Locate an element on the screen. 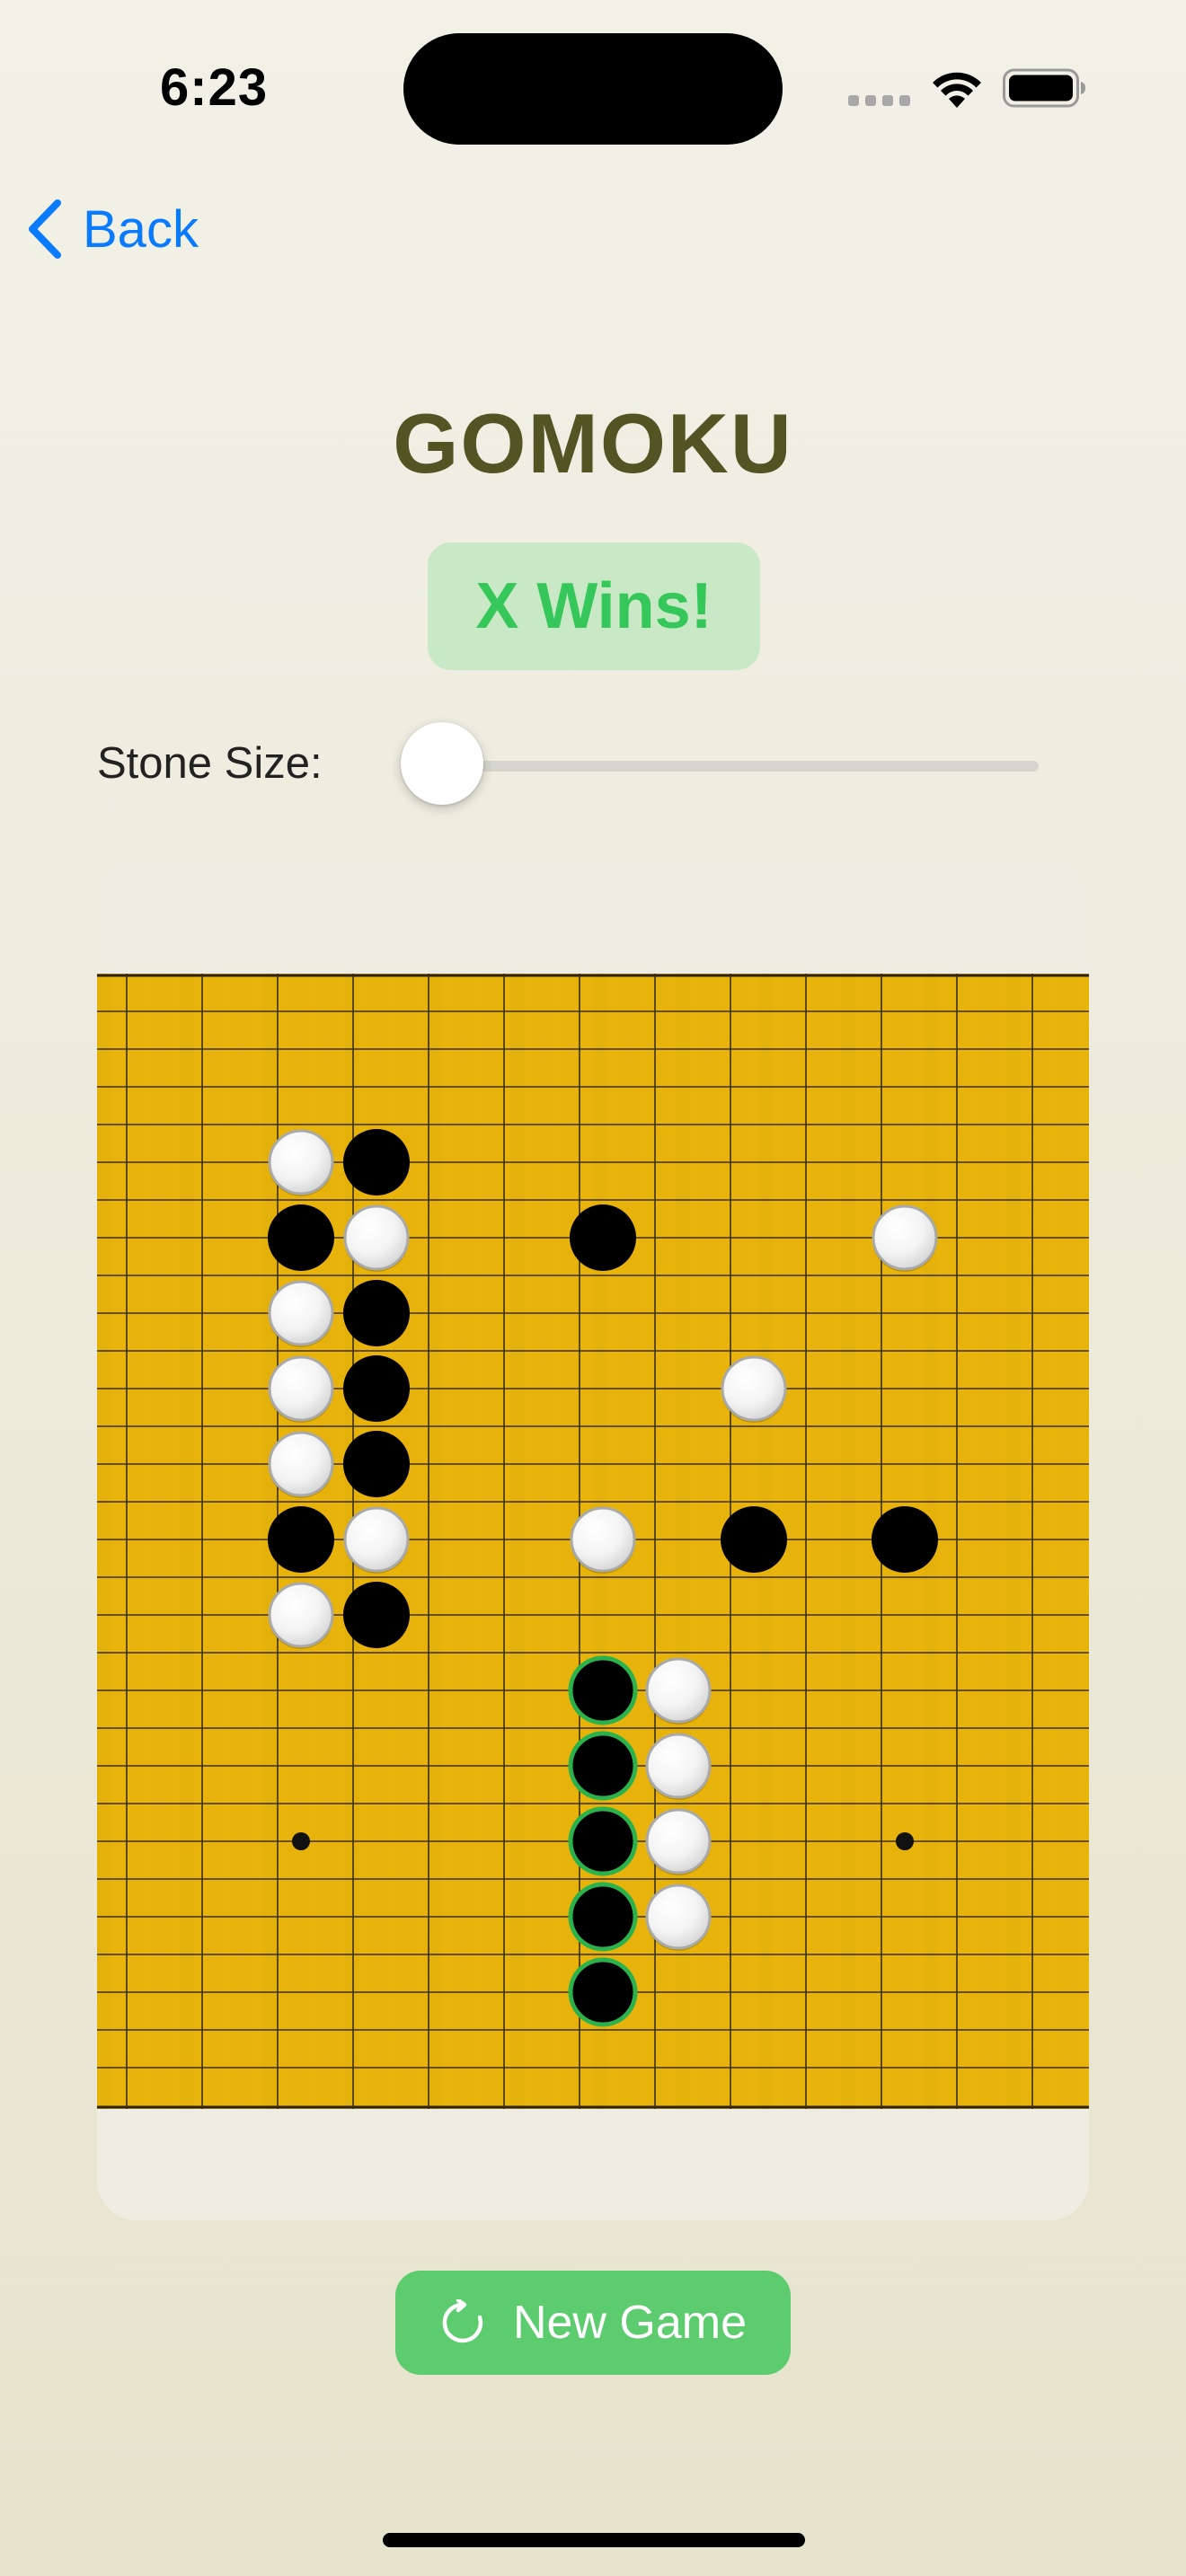 Image resolution: width=1186 pixels, height=2576 pixels. stone-size-slider-thumb is located at coordinates (442, 763).